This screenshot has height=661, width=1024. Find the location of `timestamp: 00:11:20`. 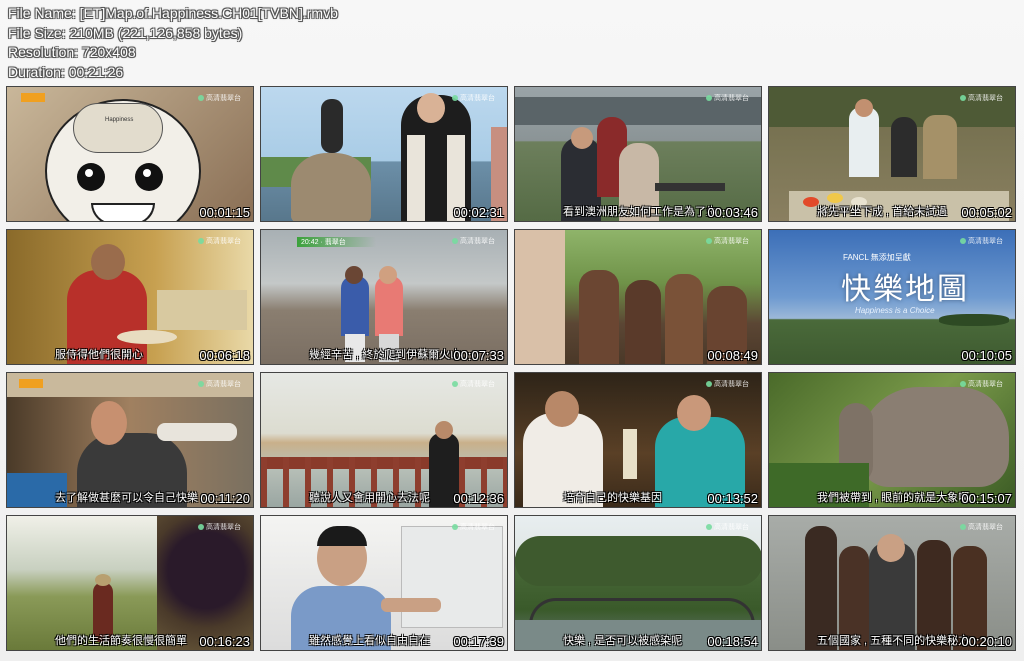

timestamp: 00:11:20 is located at coordinates (225, 498).